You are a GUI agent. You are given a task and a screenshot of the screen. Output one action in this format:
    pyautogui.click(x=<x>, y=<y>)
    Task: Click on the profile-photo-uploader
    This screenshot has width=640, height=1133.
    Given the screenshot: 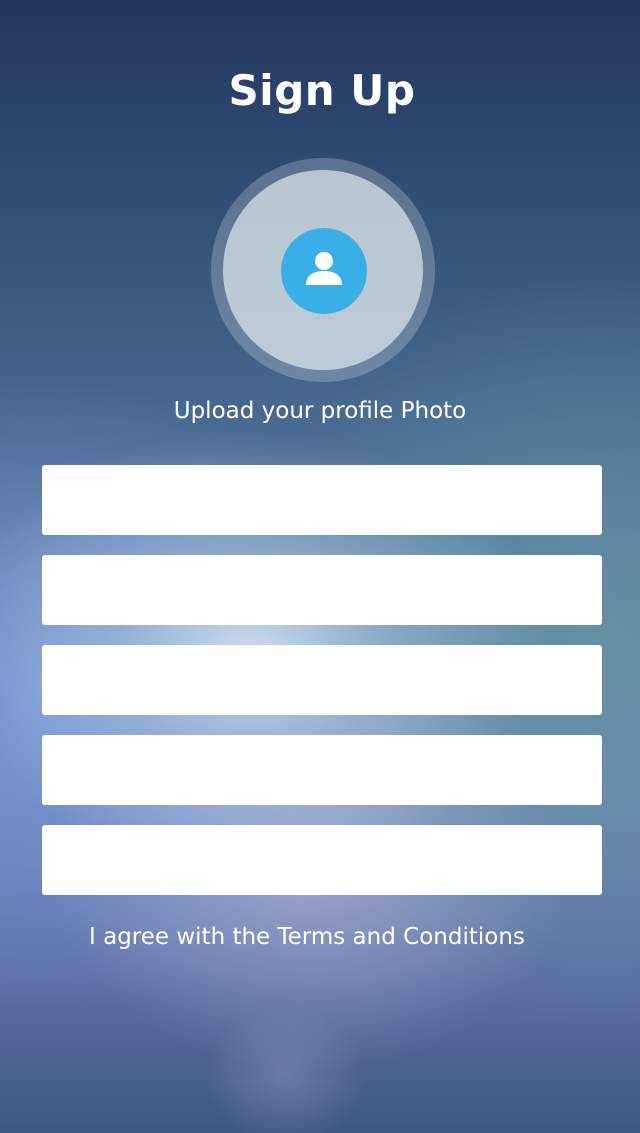 What is the action you would take?
    pyautogui.click(x=323, y=270)
    